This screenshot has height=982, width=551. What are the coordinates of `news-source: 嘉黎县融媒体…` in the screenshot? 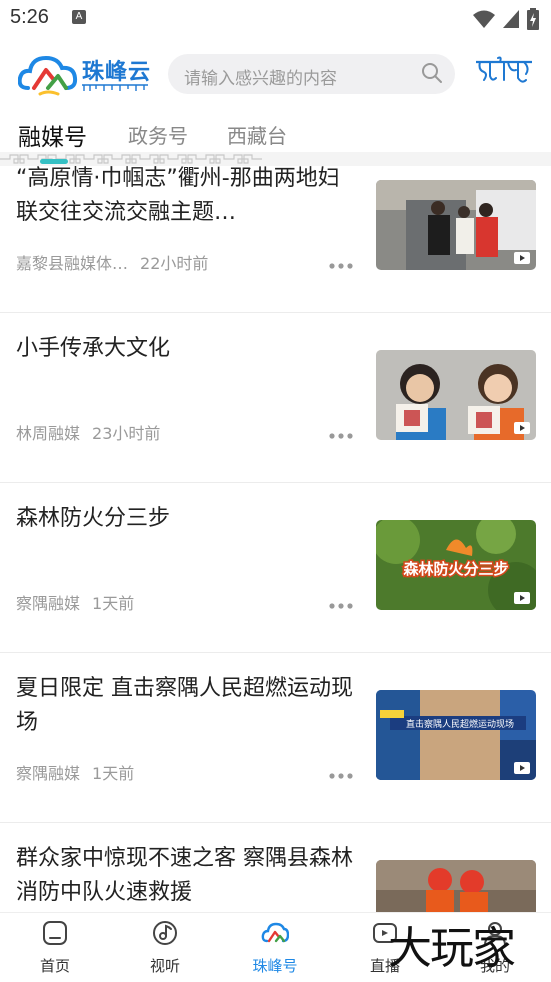 It's located at (72, 263).